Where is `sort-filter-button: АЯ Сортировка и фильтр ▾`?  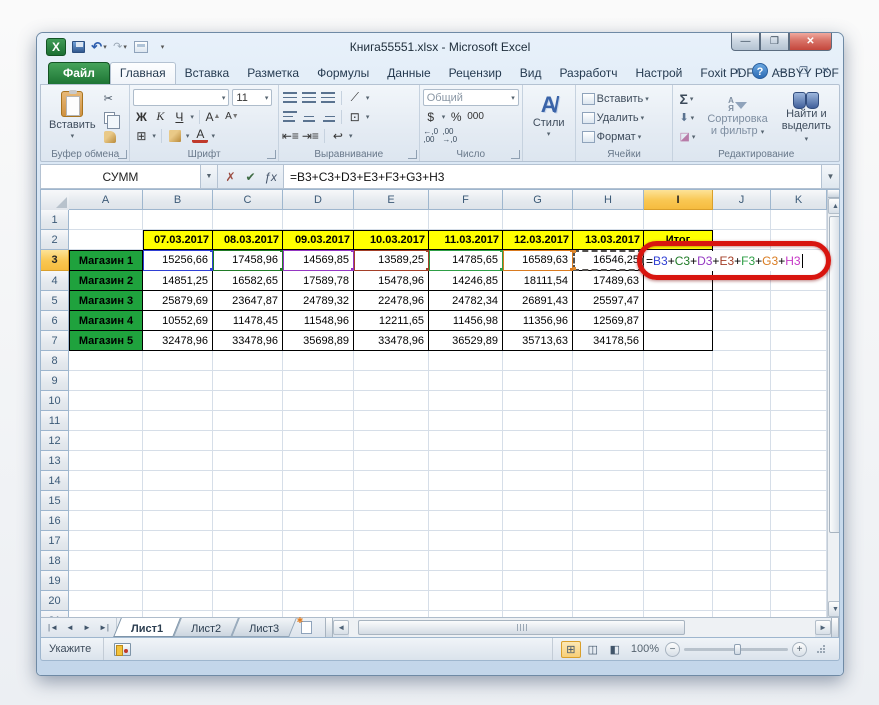
sort-filter-button: АЯ Сортировка и фильтр ▾ is located at coordinates (737, 118).